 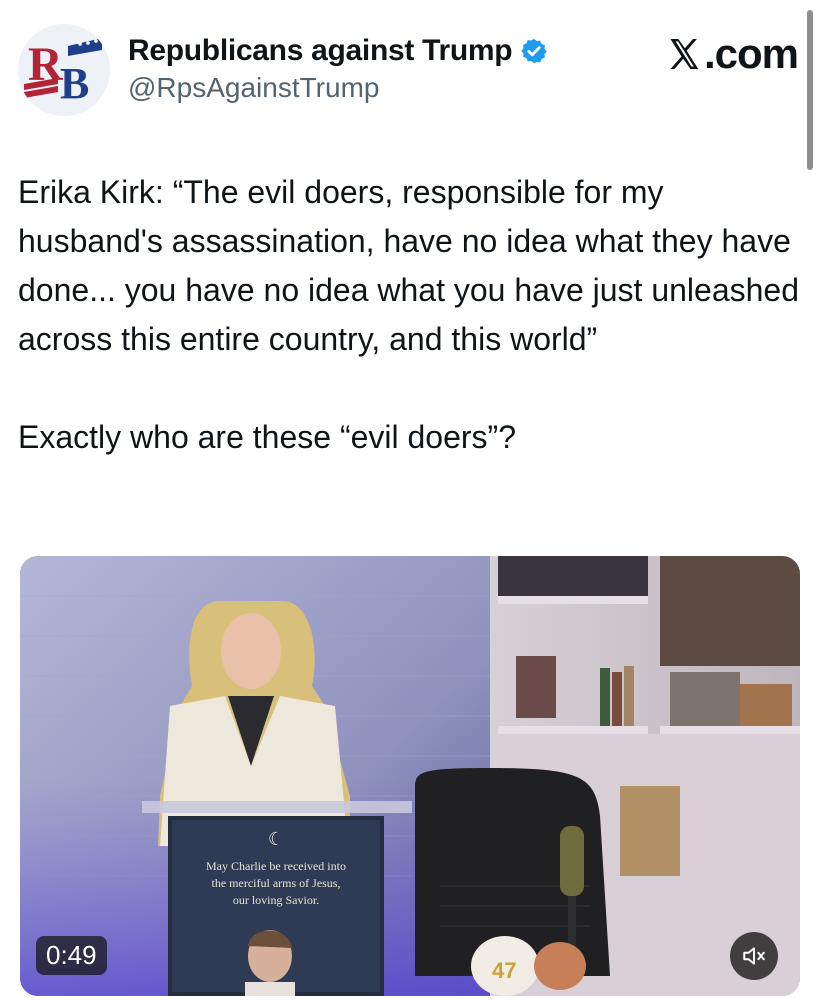 I want to click on svg-text: B, so click(x=74, y=83).